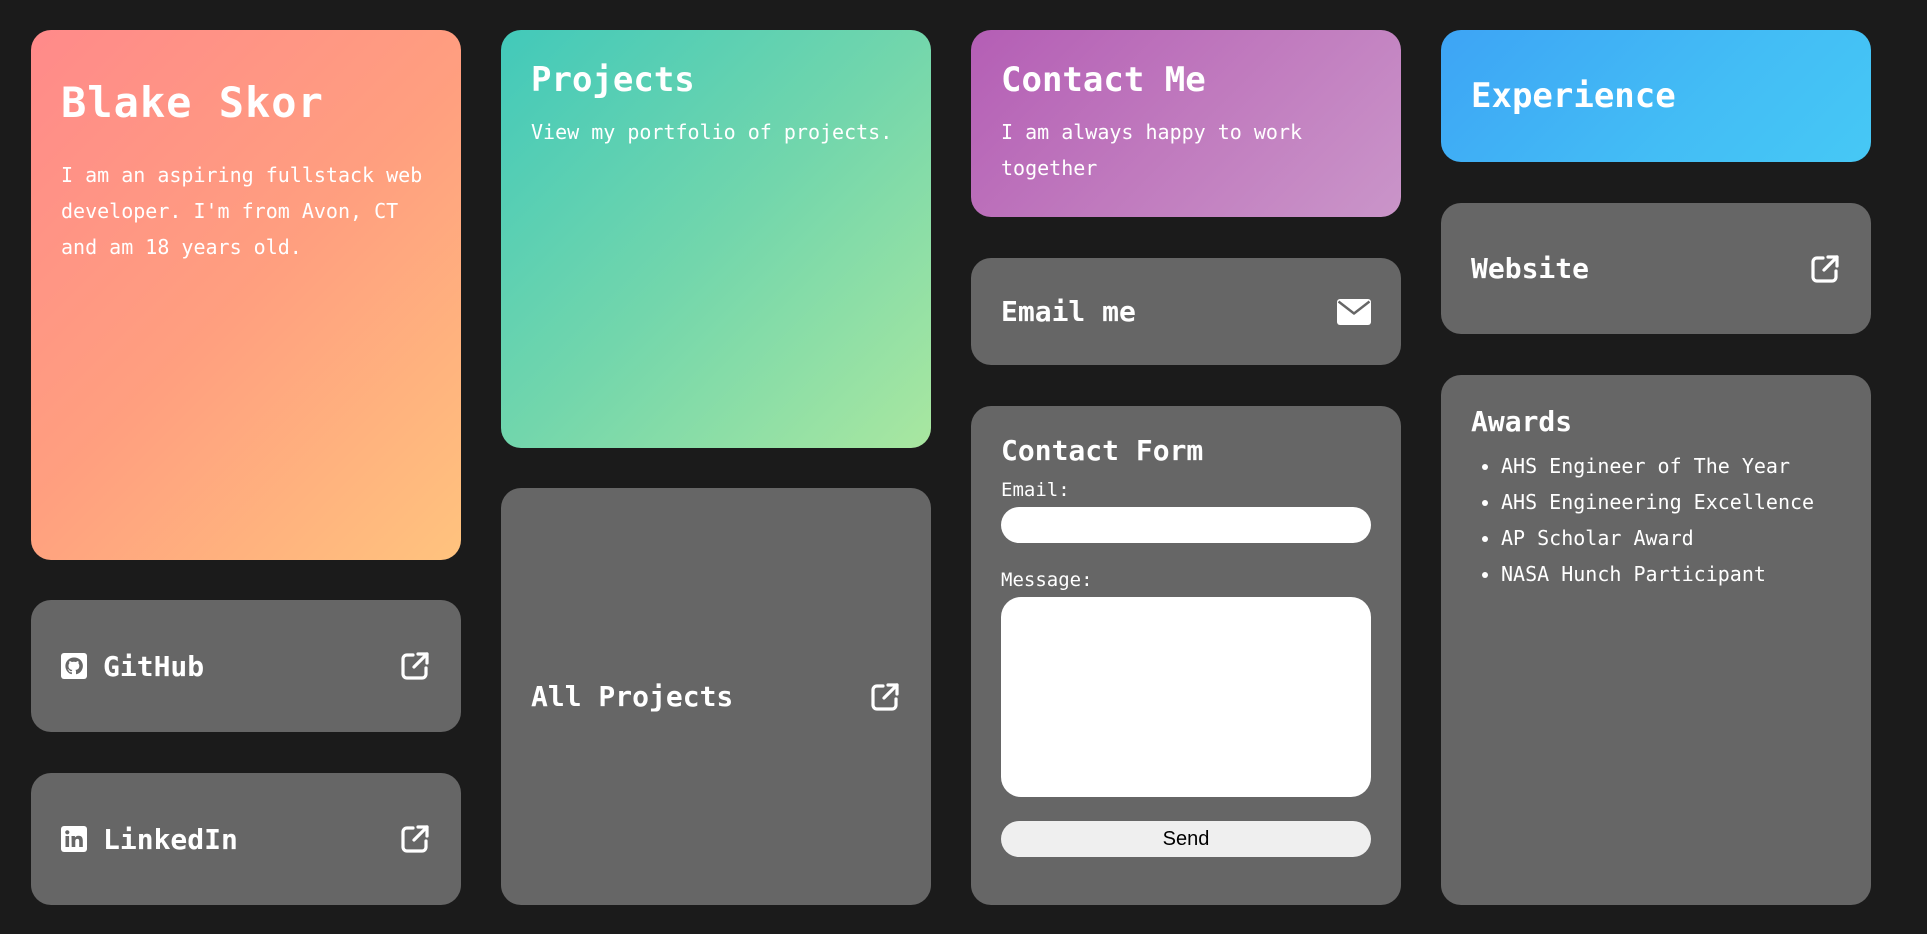  Describe the element at coordinates (1671, 502) in the screenshot. I see `award-item: AHS Engineering Excellence` at that location.